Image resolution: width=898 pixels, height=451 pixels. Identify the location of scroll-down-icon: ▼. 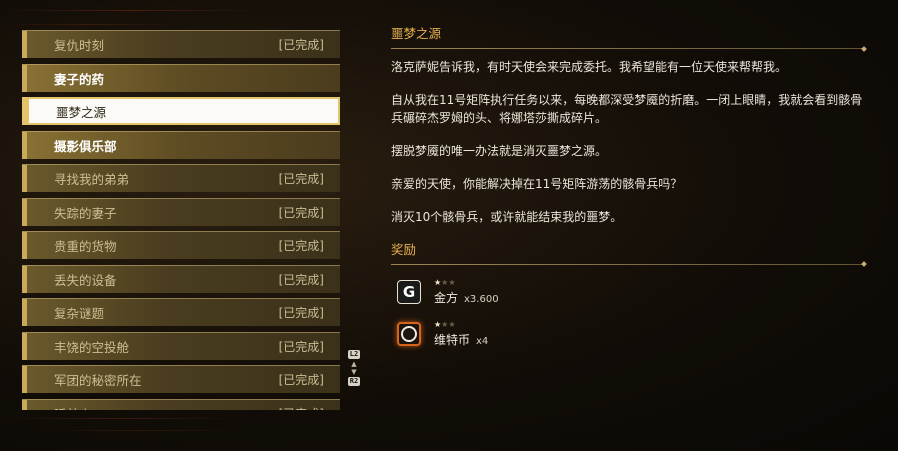
(353, 372).